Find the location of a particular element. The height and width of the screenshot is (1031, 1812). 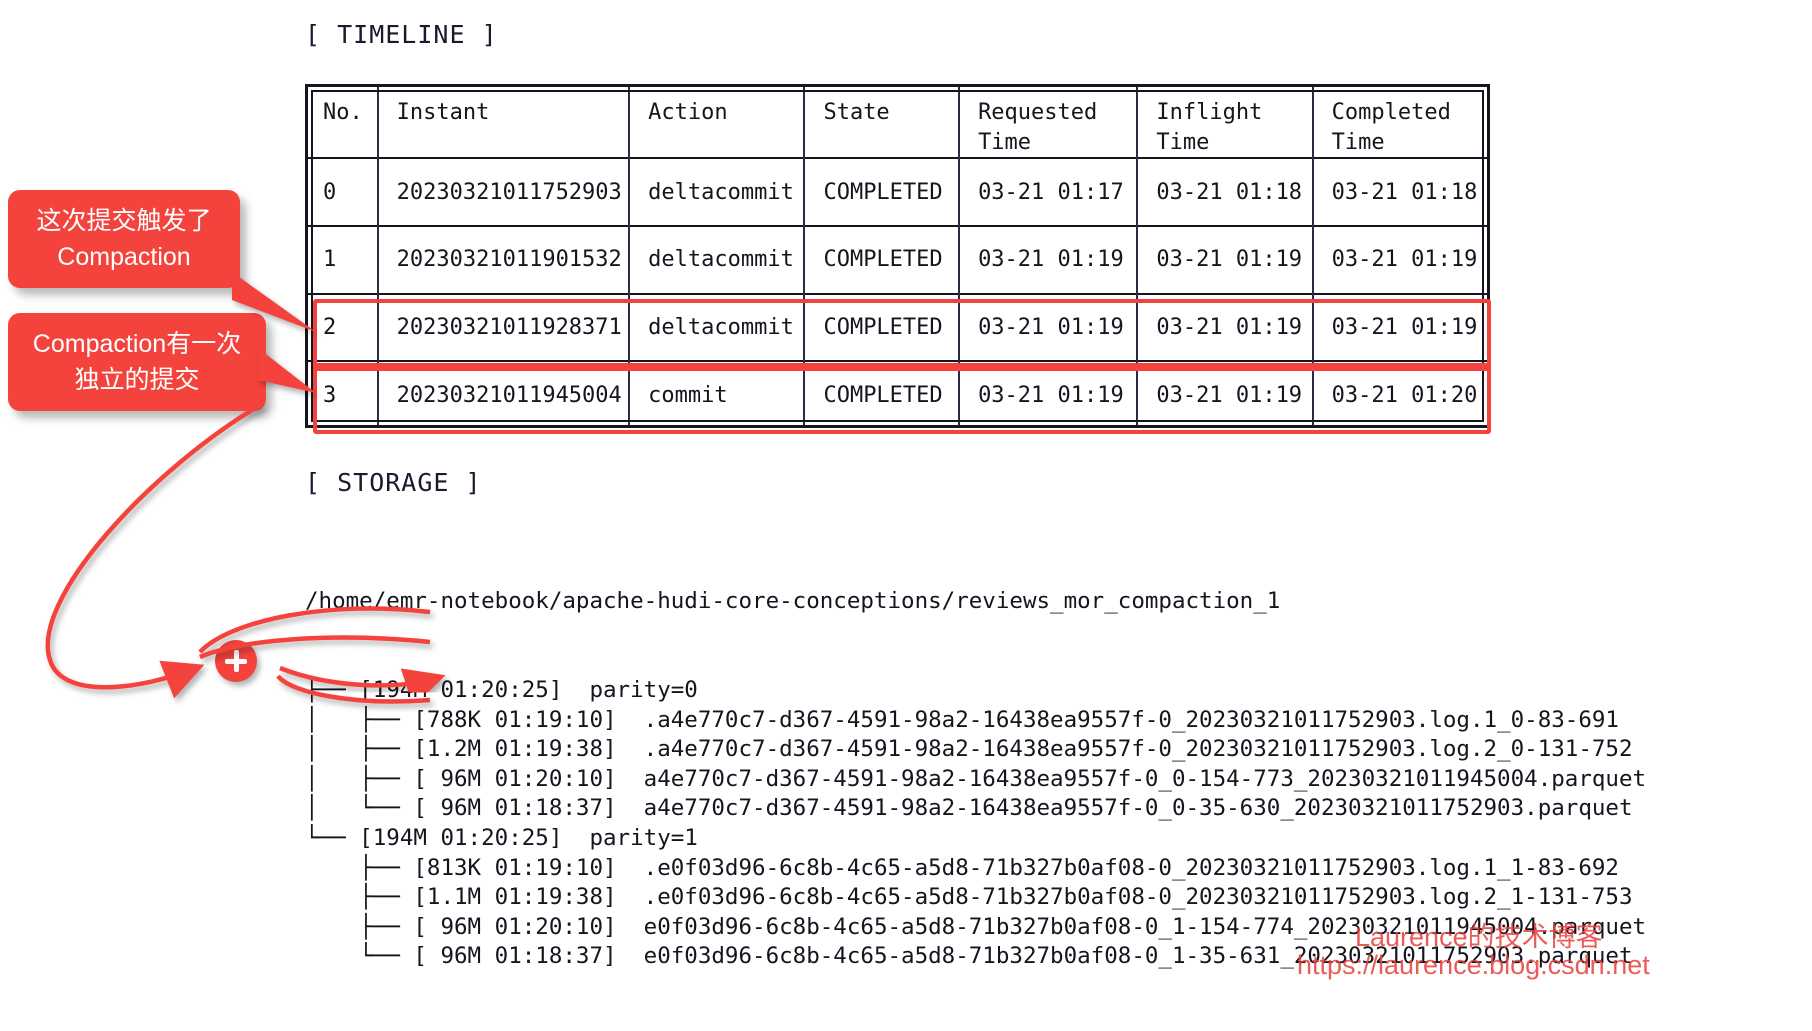

tree-line: ├── [194M 01:20:25] parity=0 is located at coordinates (501, 689).